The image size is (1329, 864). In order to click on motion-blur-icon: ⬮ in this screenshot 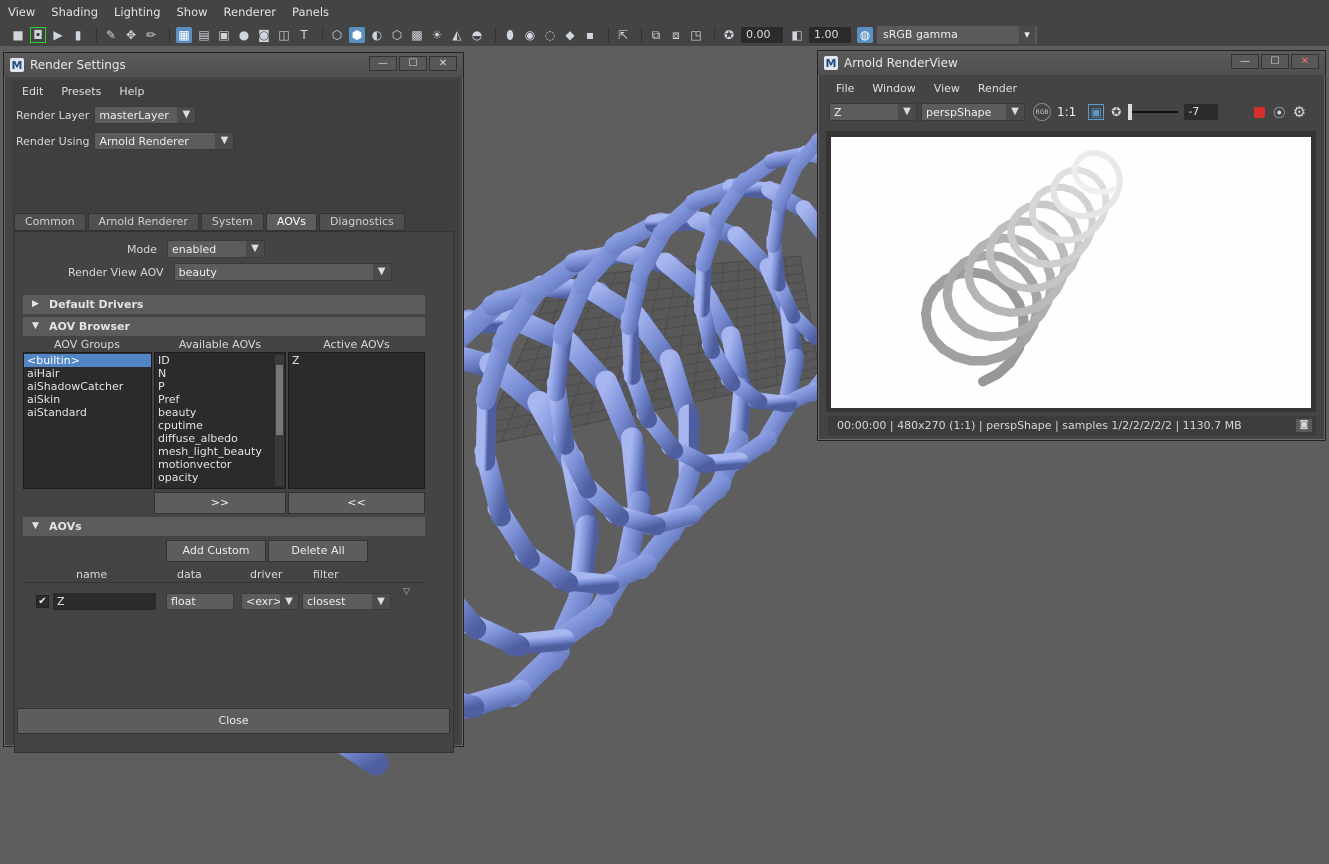, I will do `click(510, 35)`.